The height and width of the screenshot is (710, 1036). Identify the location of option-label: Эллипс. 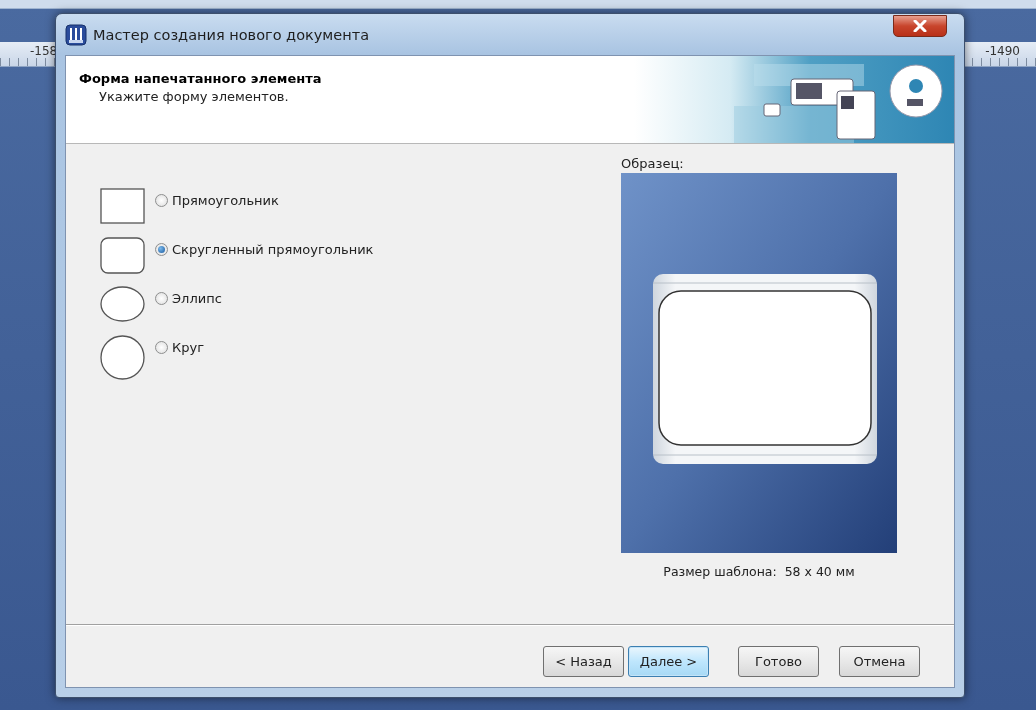
(197, 298).